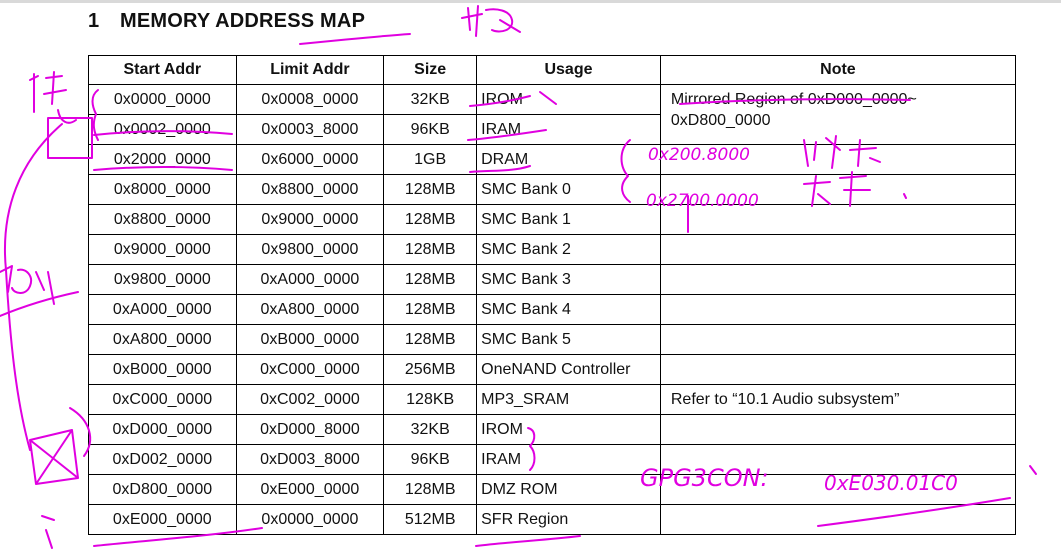  What do you see at coordinates (568, 159) in the screenshot?
I see `usage-cell: DRAM` at bounding box center [568, 159].